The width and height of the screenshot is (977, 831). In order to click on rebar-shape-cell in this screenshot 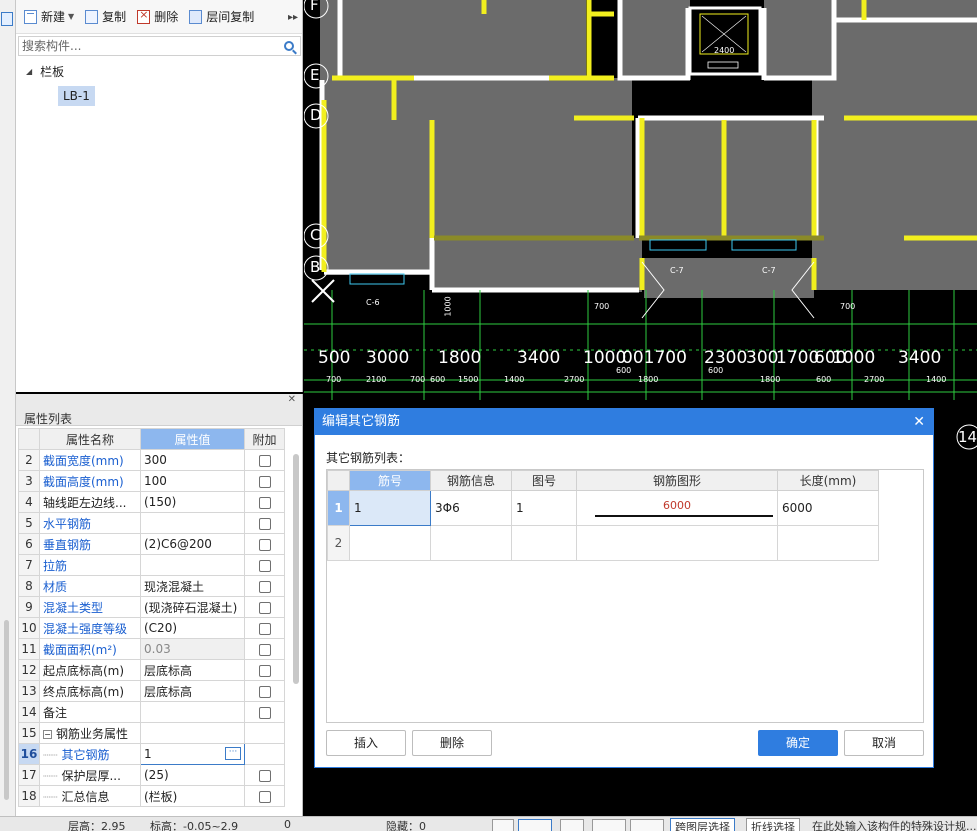, I will do `click(677, 543)`.